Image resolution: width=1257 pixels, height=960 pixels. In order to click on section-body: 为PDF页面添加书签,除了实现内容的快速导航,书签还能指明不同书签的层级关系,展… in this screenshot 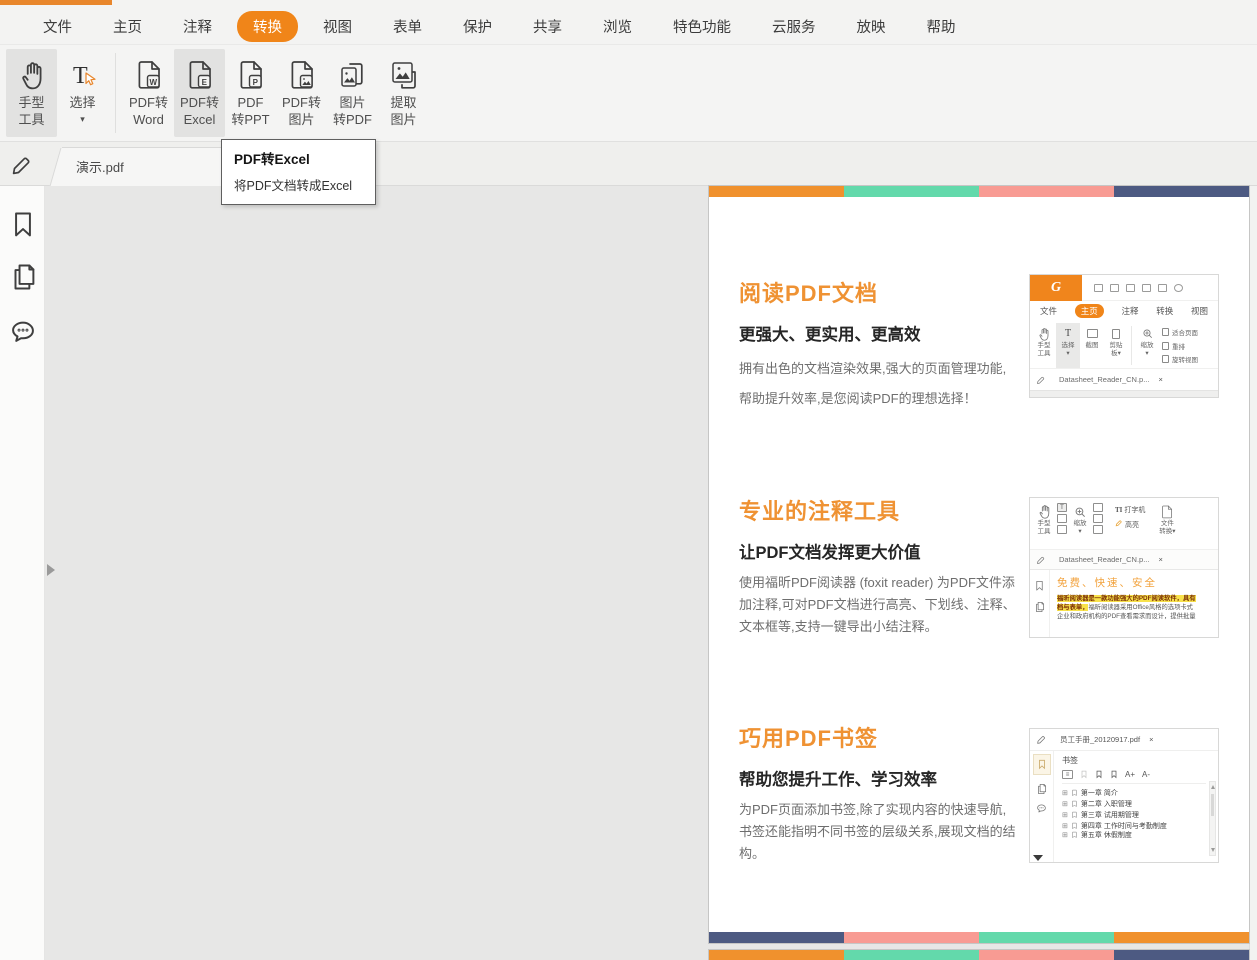, I will do `click(877, 831)`.